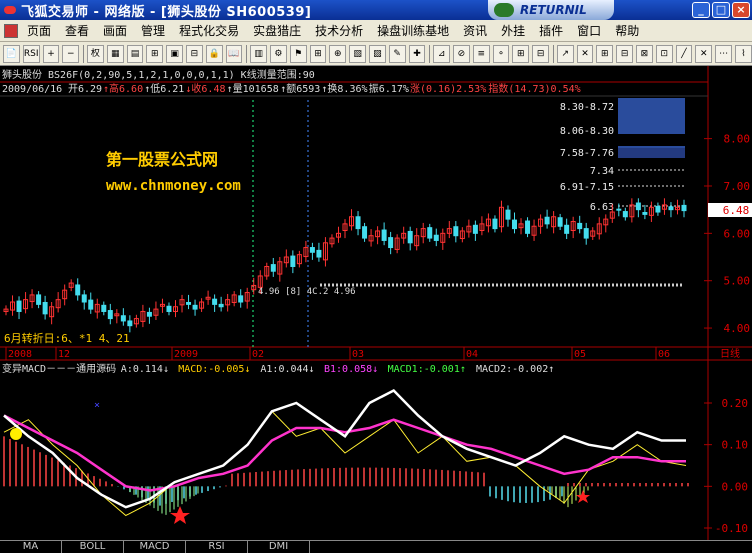 Image resolution: width=752 pixels, height=553 pixels. What do you see at coordinates (77, 31) in the screenshot?
I see `menu-view: 查看` at bounding box center [77, 31].